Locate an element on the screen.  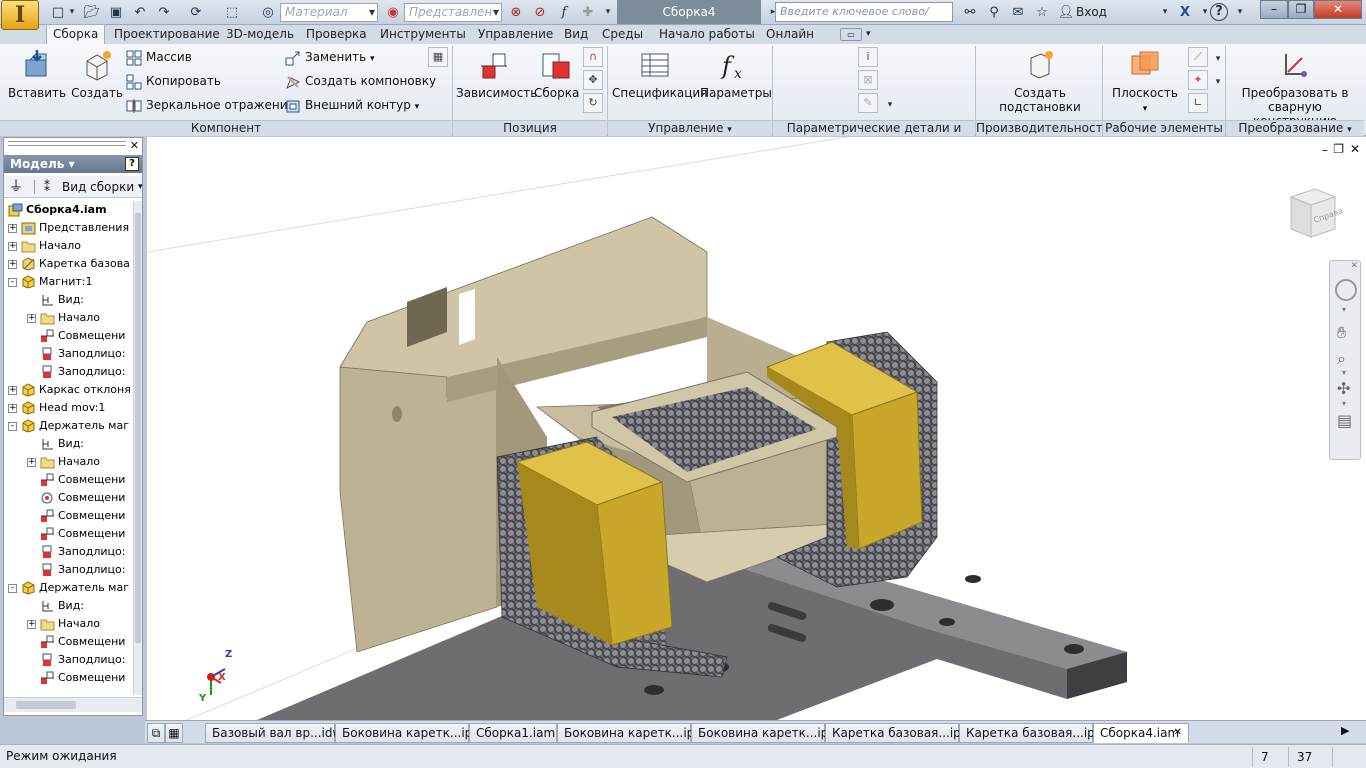
tile-windows-icon: ⧉ is located at coordinates (156, 733).